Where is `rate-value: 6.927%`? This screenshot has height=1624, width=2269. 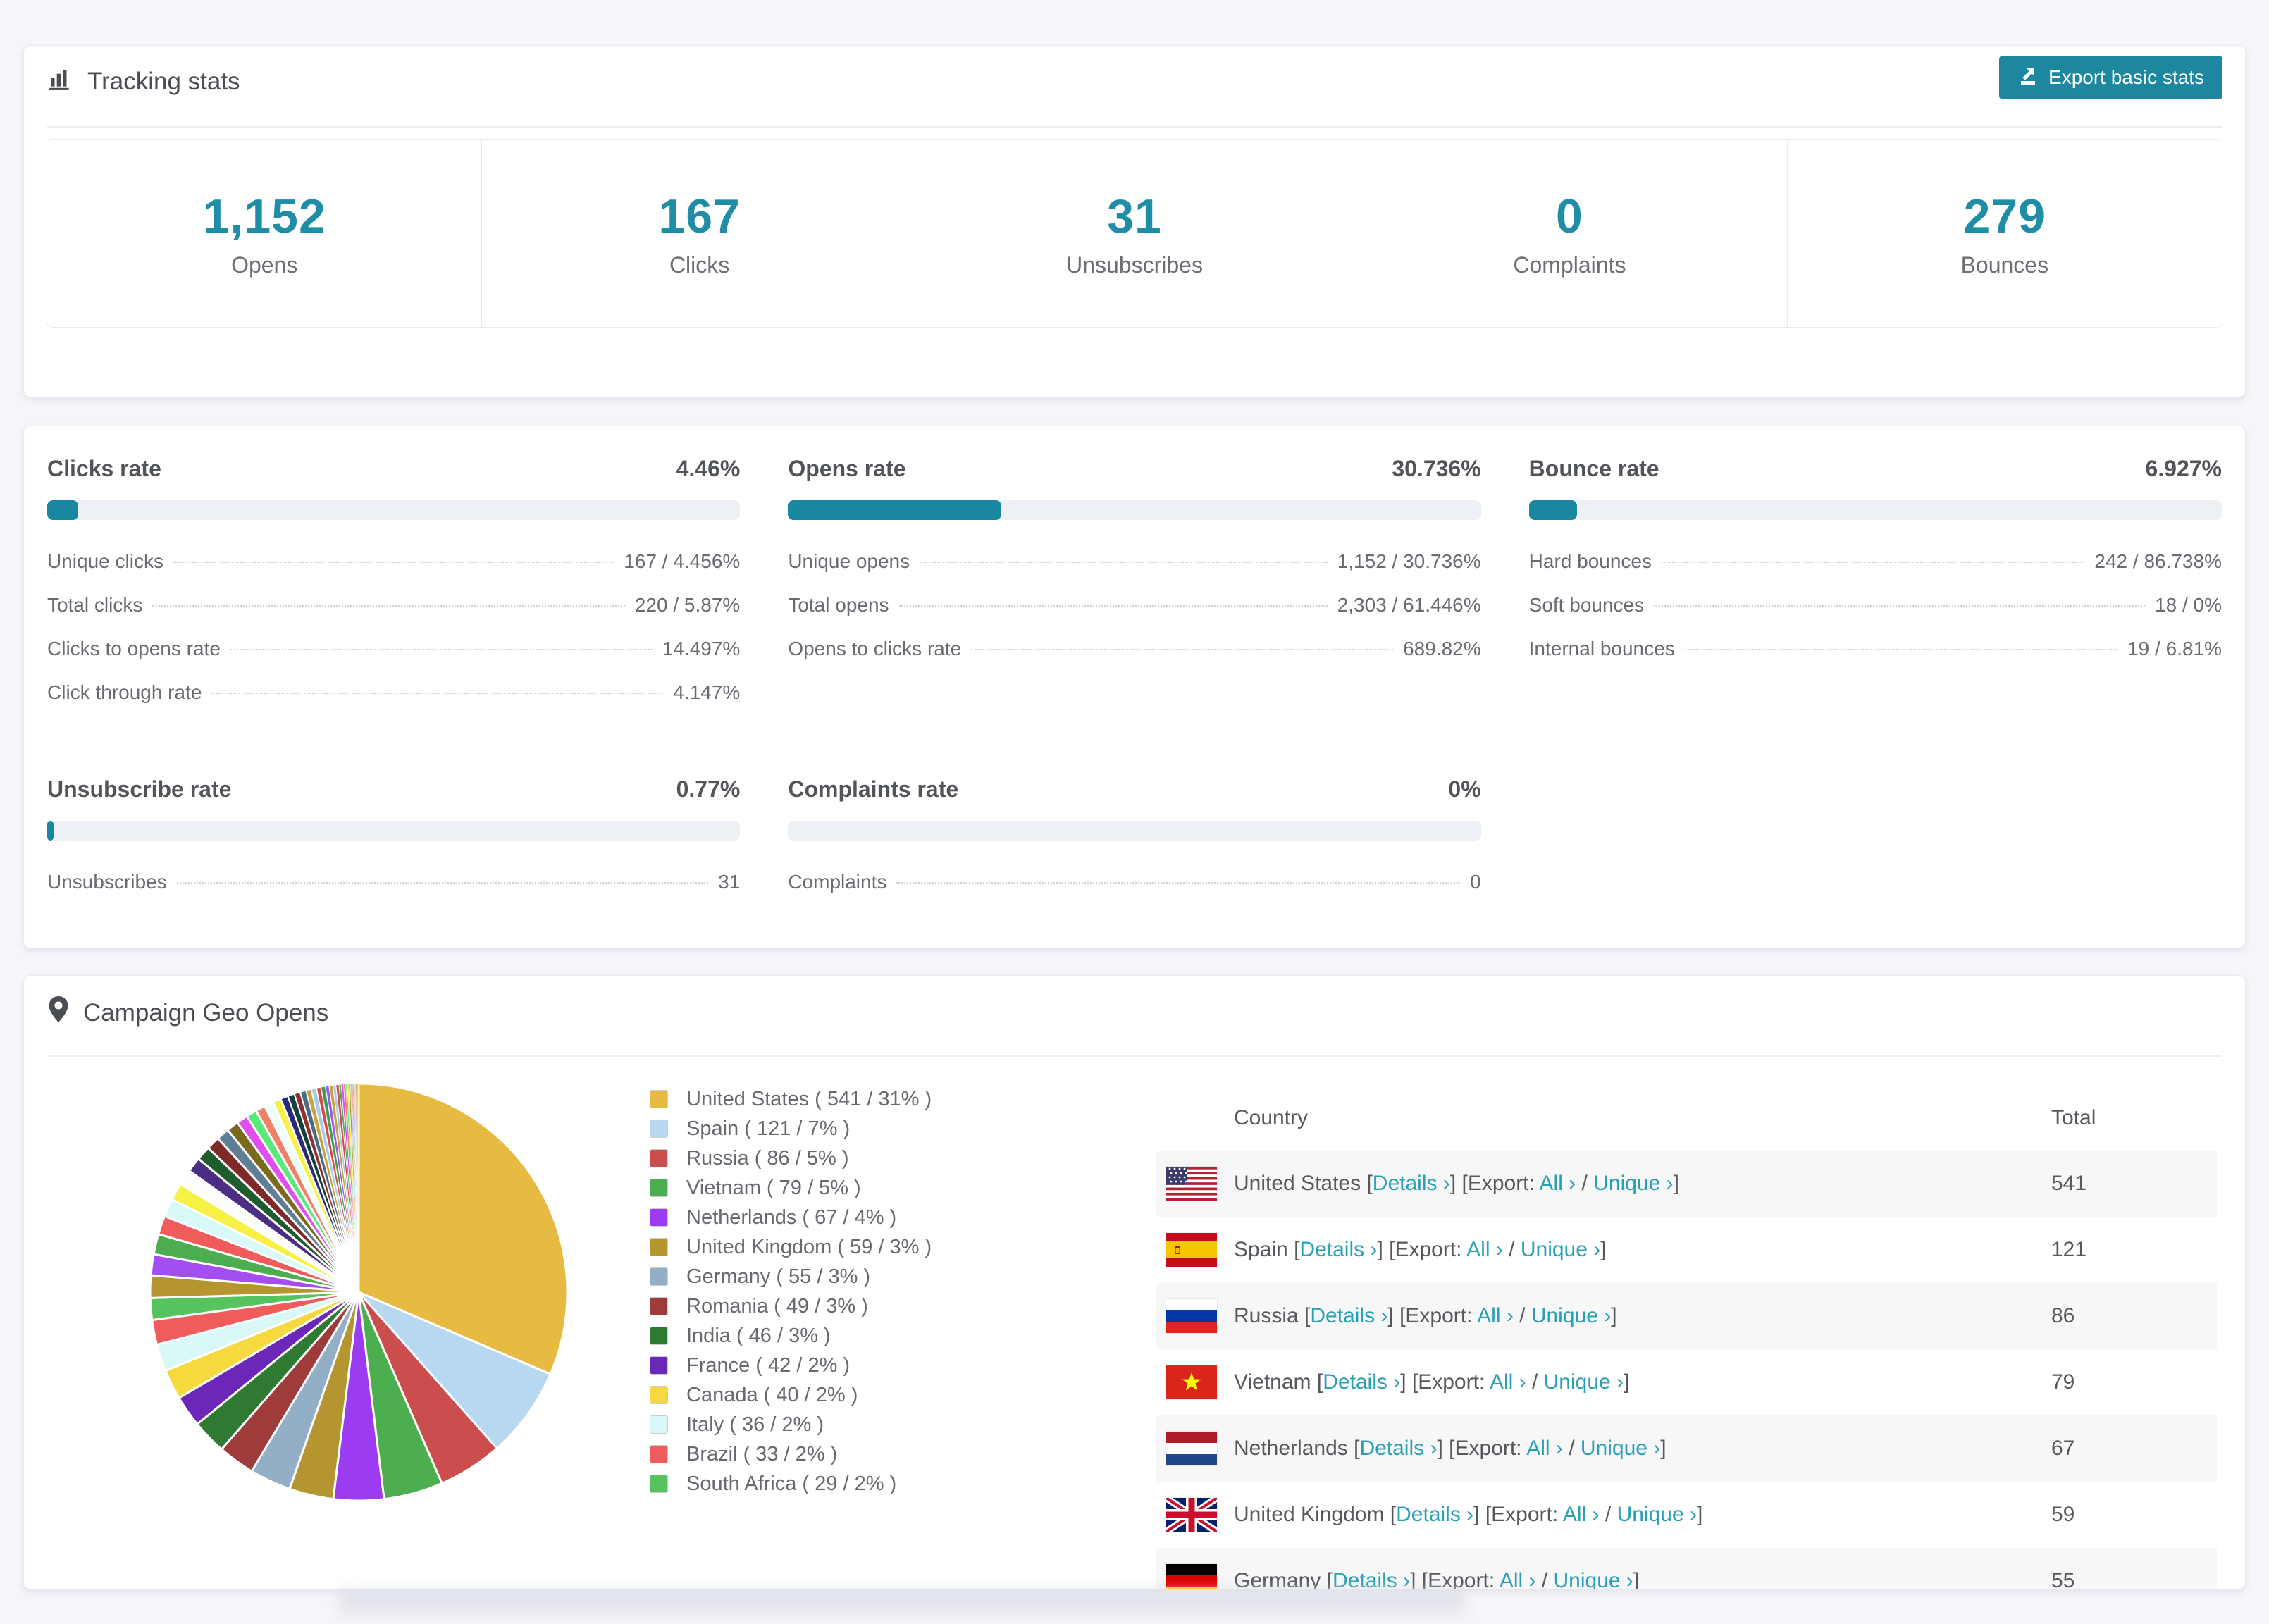
rate-value: 6.927% is located at coordinates (2183, 468).